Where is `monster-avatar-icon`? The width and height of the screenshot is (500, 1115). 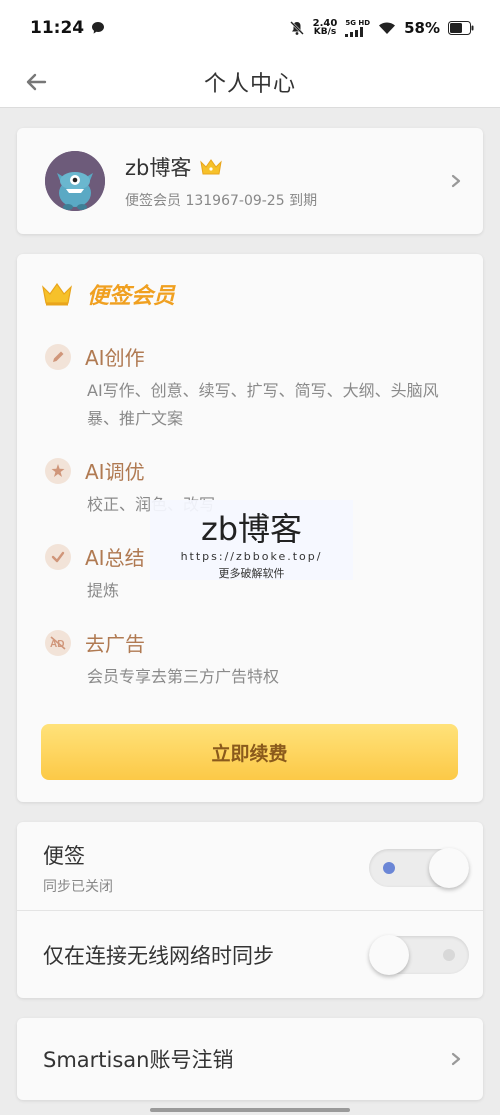
monster-avatar-icon is located at coordinates (75, 181).